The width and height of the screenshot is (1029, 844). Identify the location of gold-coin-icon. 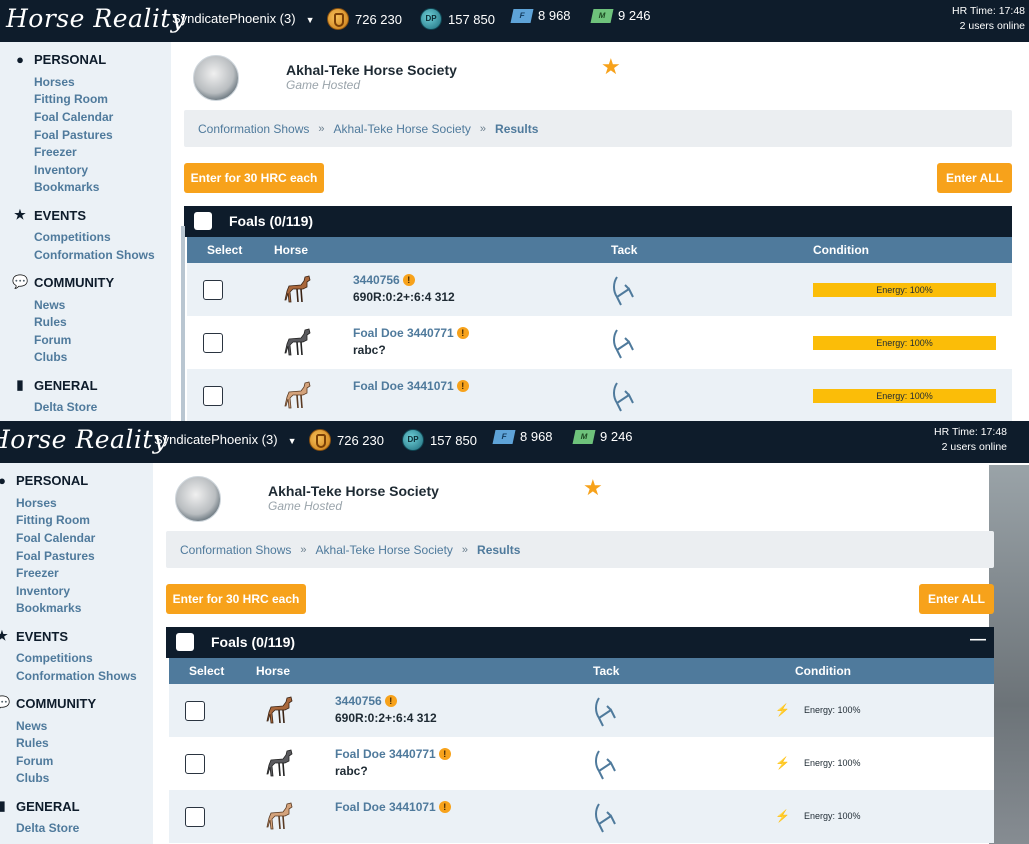
(338, 19).